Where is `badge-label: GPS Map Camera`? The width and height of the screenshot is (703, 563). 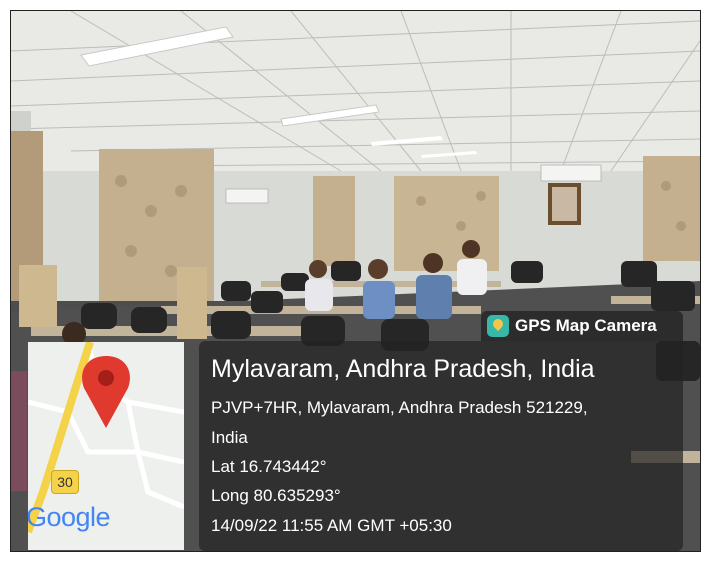
badge-label: GPS Map Camera is located at coordinates (586, 325).